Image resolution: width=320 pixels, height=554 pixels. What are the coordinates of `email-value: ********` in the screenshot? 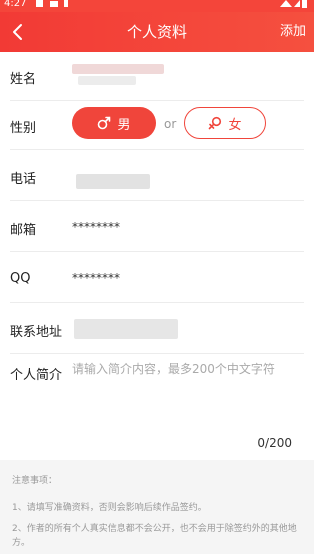 It's located at (96, 227).